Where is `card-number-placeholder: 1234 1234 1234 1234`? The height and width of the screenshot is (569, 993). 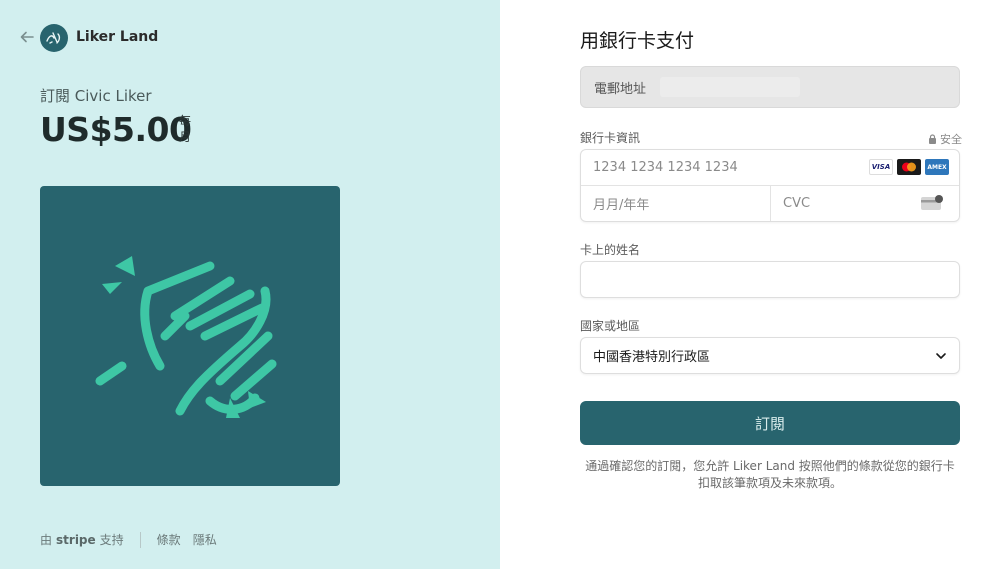
card-number-placeholder: 1234 1234 1234 1234 is located at coordinates (665, 167).